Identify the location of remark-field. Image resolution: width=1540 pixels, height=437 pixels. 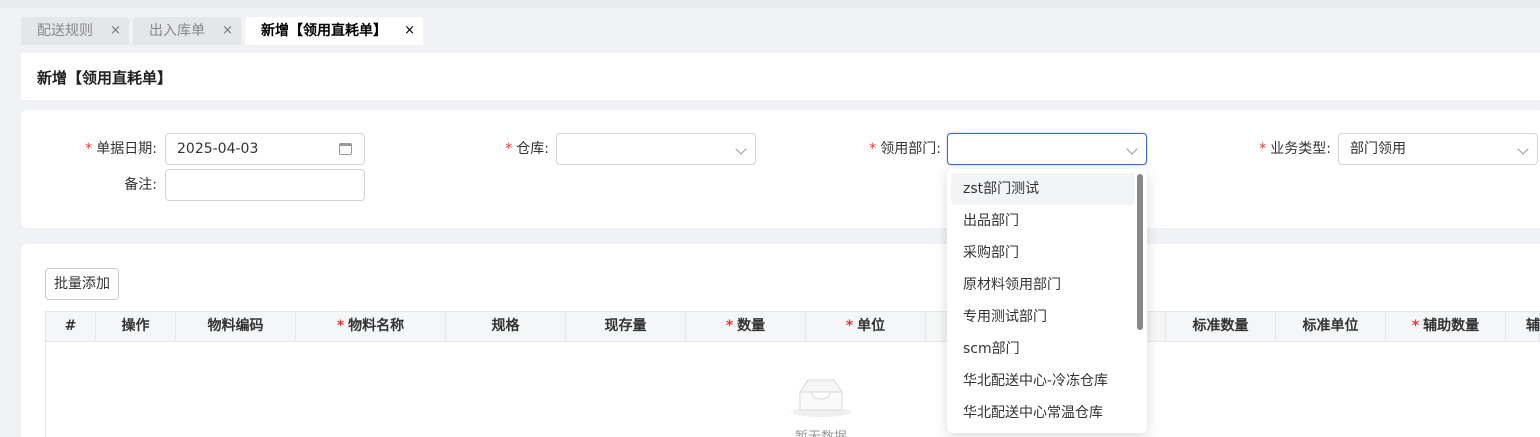
(265, 185).